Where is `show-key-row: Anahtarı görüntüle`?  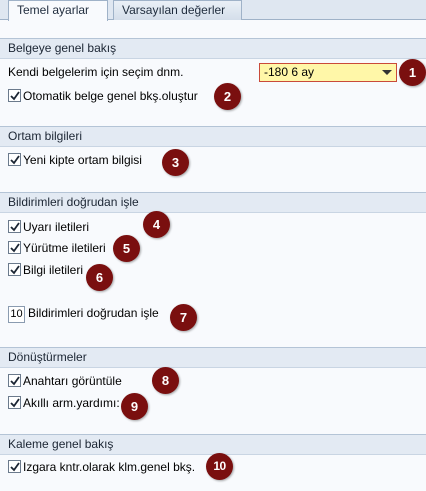
show-key-row: Anahtarı görüntüle is located at coordinates (65, 381).